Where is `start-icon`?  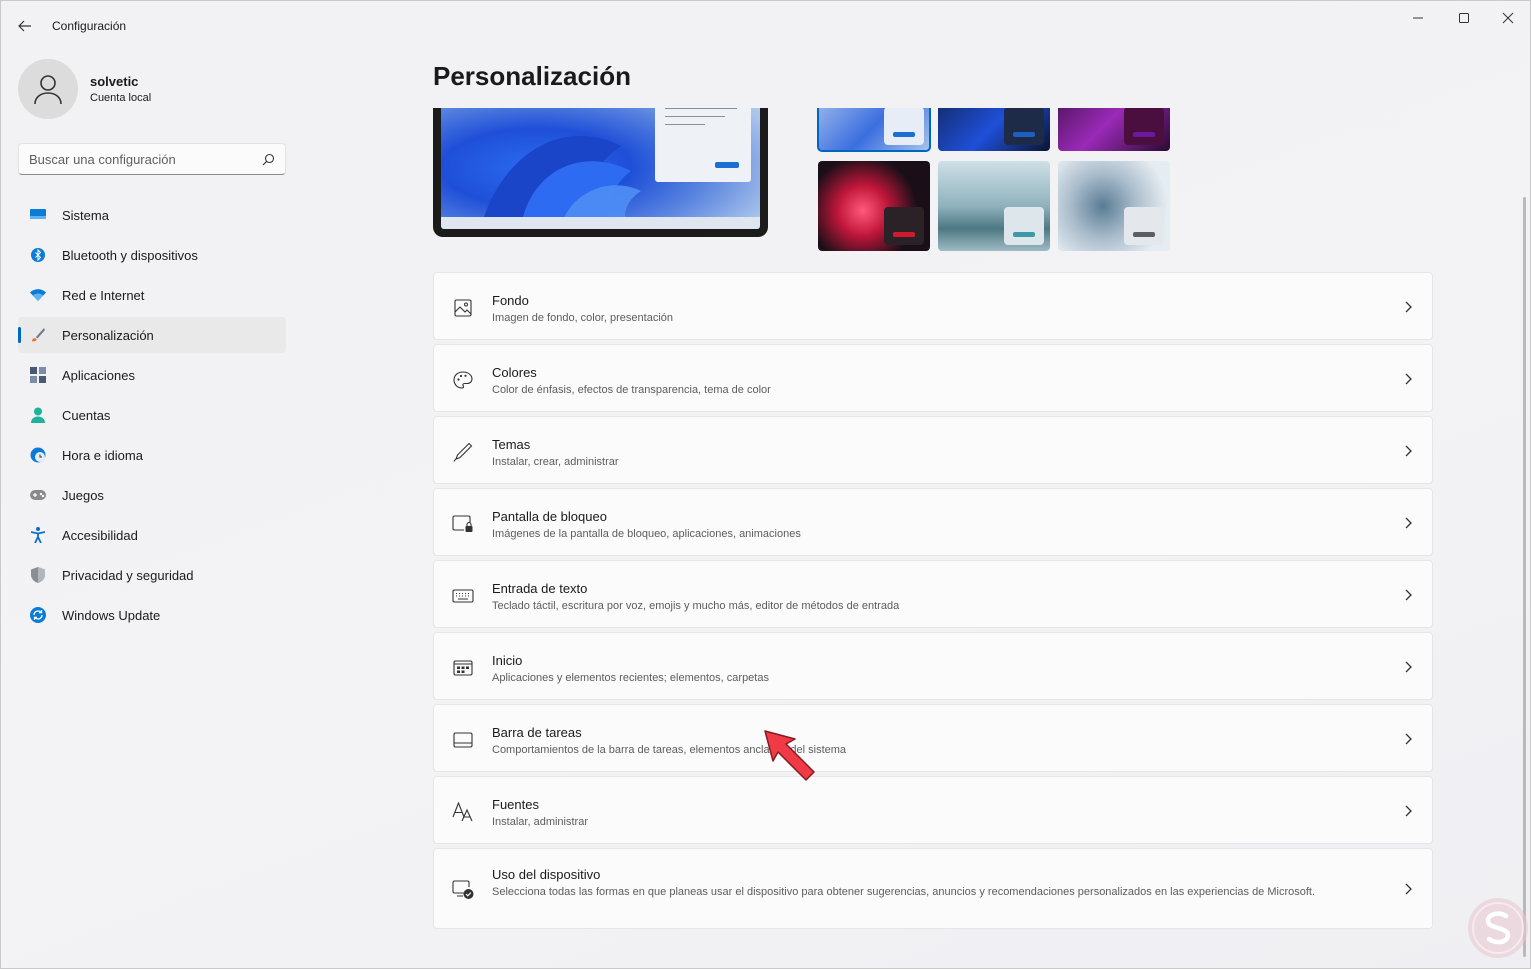
start-icon is located at coordinates (463, 668).